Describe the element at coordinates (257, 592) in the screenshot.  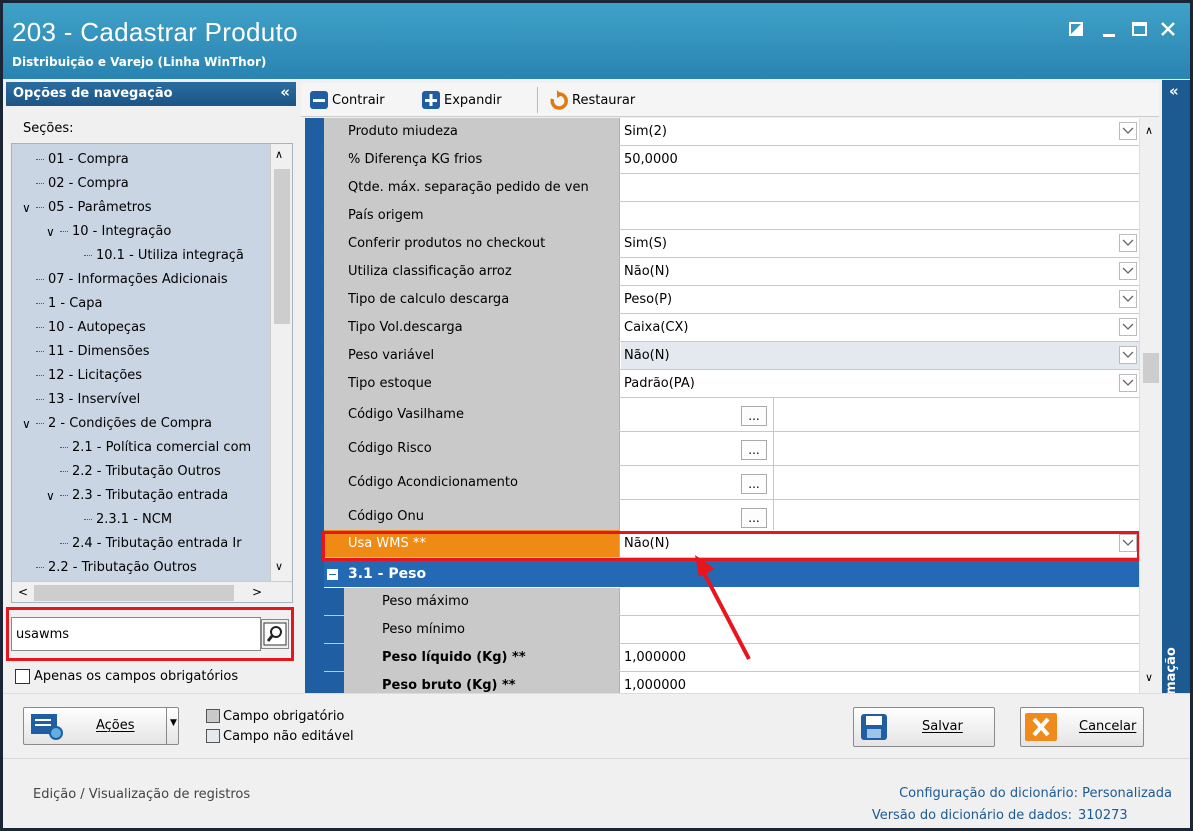
I see `scroll-right-icon: >` at that location.